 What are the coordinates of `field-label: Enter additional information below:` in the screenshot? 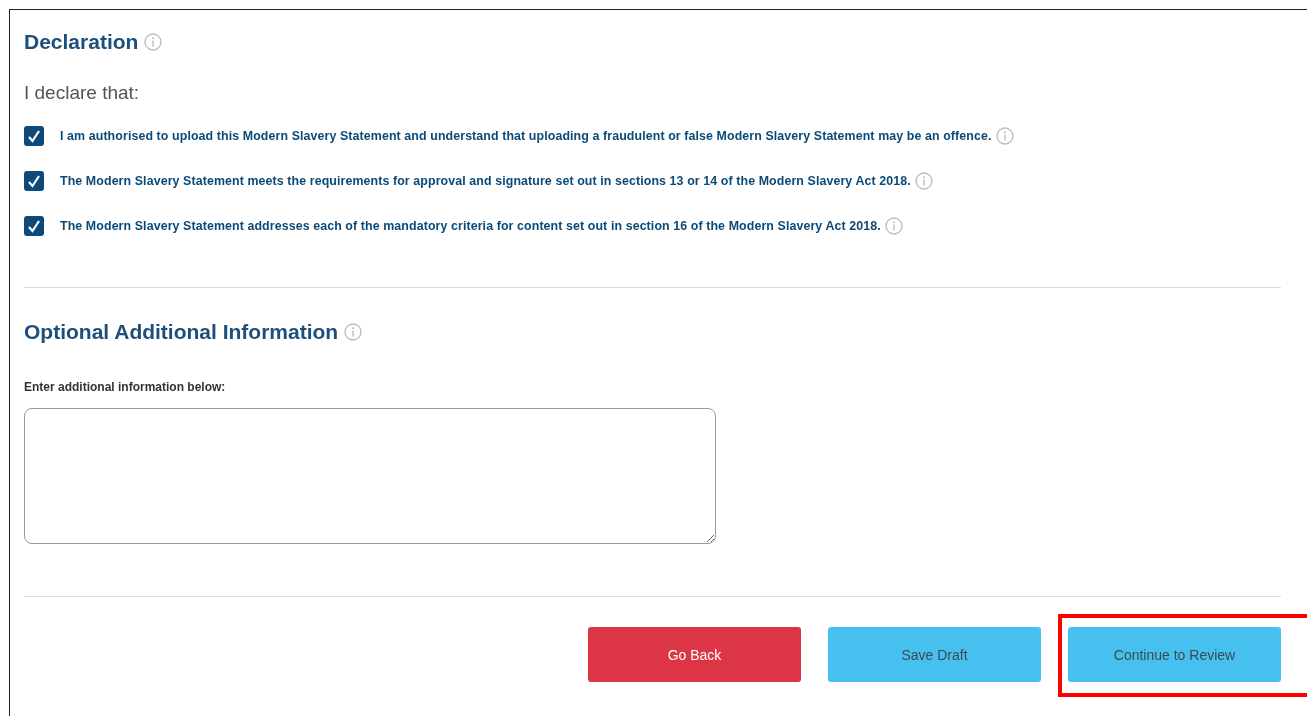 It's located at (125, 387).